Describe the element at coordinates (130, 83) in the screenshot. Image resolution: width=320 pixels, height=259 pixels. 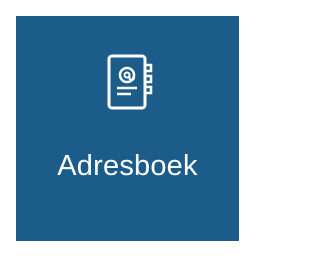
I see `address-book-icon` at that location.